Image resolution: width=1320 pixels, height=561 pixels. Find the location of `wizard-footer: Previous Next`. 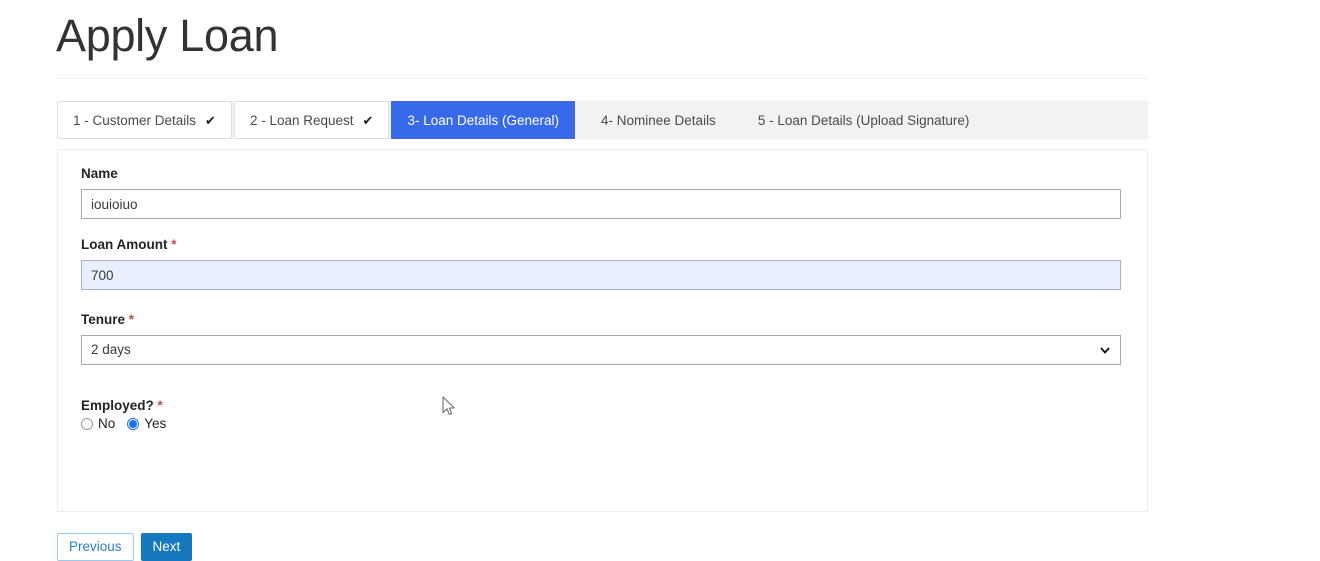

wizard-footer: Previous Next is located at coordinates (125, 547).